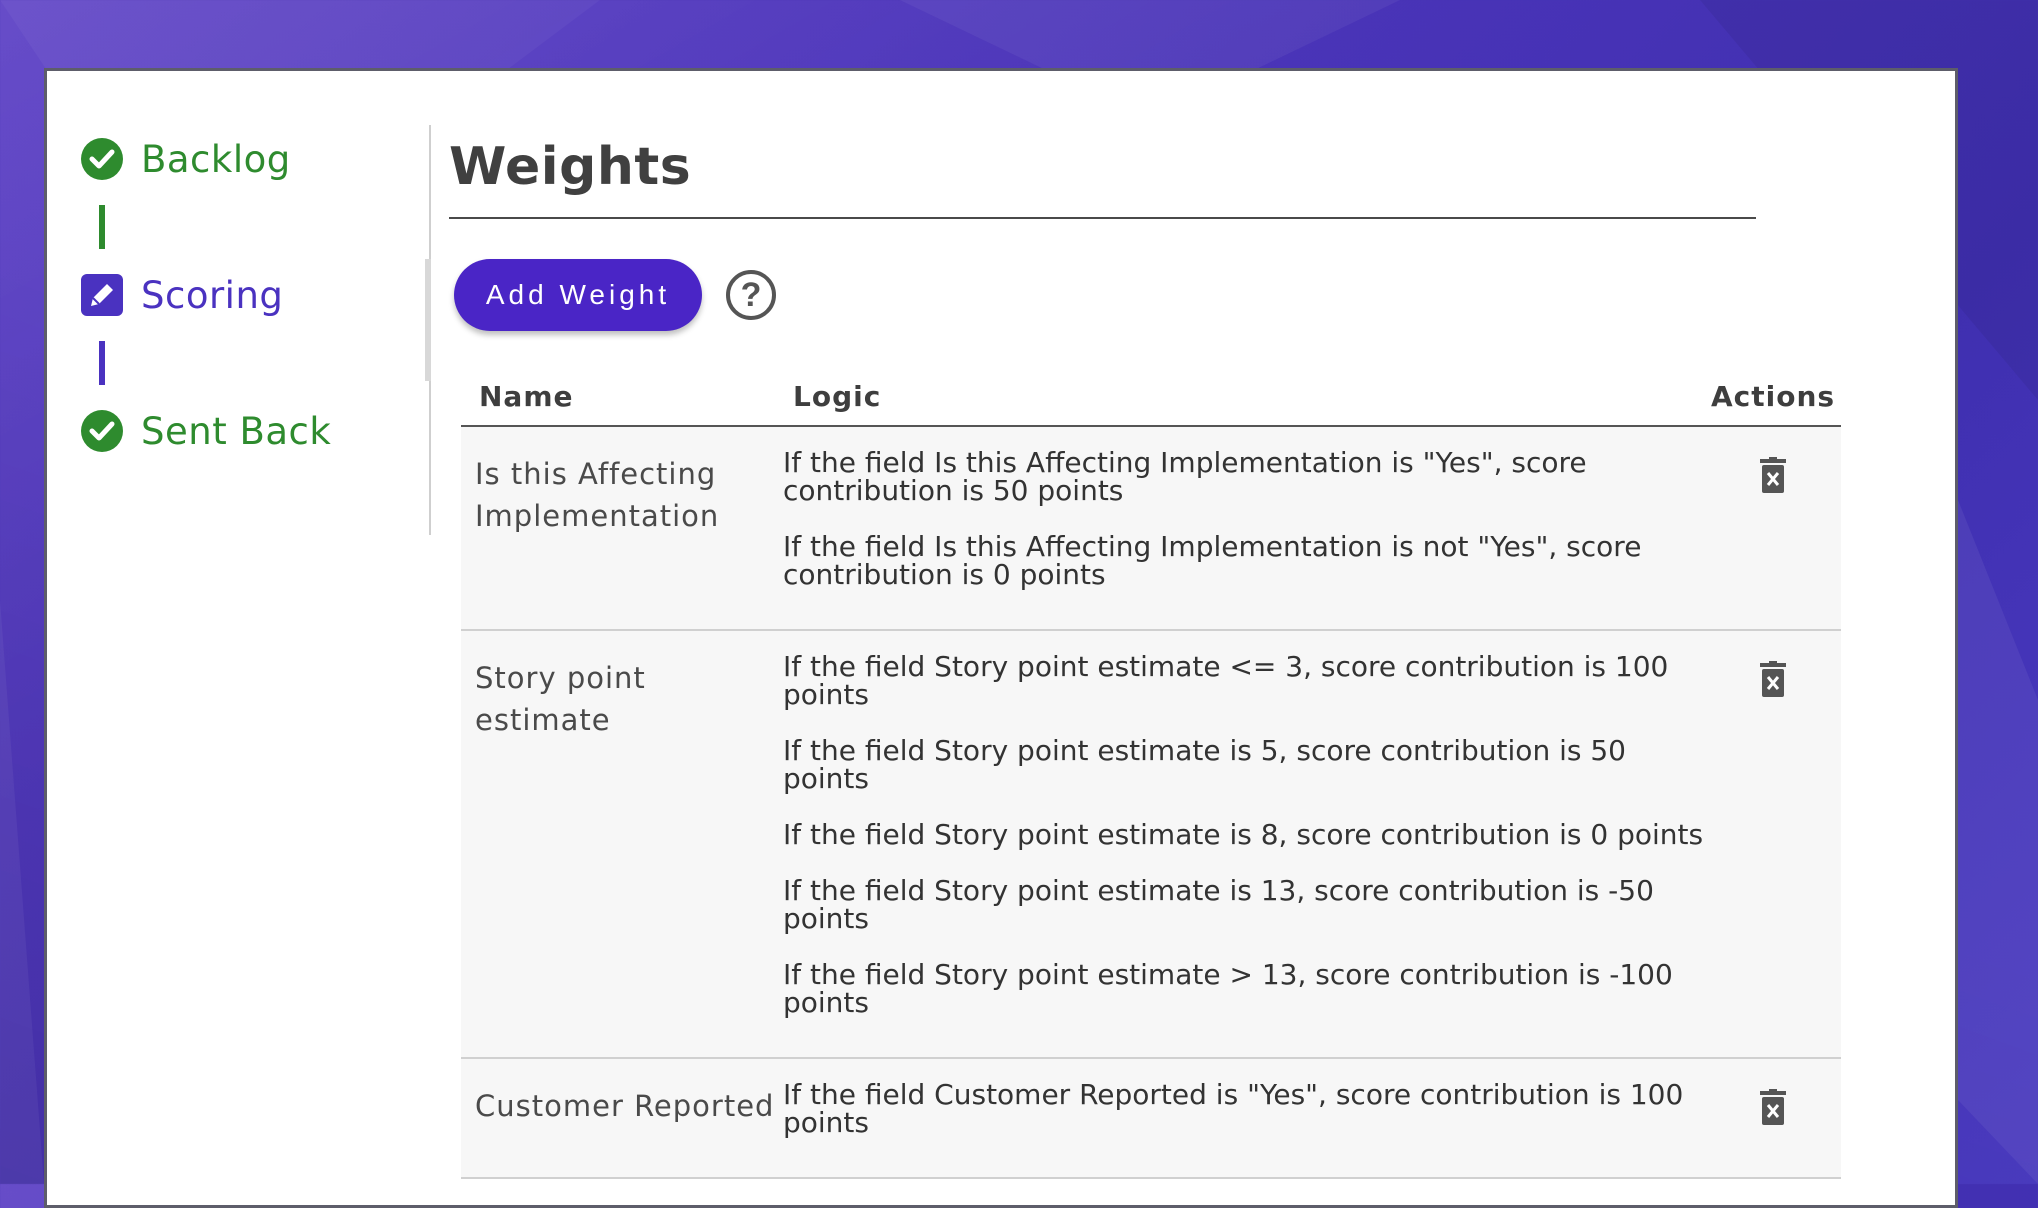  What do you see at coordinates (560, 699) in the screenshot?
I see `weight-name: Story point estimate` at bounding box center [560, 699].